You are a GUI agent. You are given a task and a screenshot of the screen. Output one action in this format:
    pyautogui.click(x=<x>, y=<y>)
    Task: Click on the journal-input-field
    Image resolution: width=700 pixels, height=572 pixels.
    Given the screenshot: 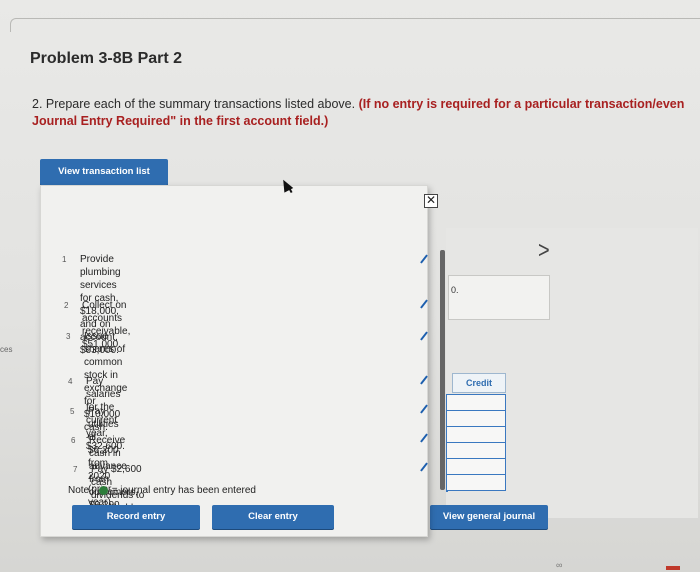 What is the action you would take?
    pyautogui.click(x=499, y=297)
    